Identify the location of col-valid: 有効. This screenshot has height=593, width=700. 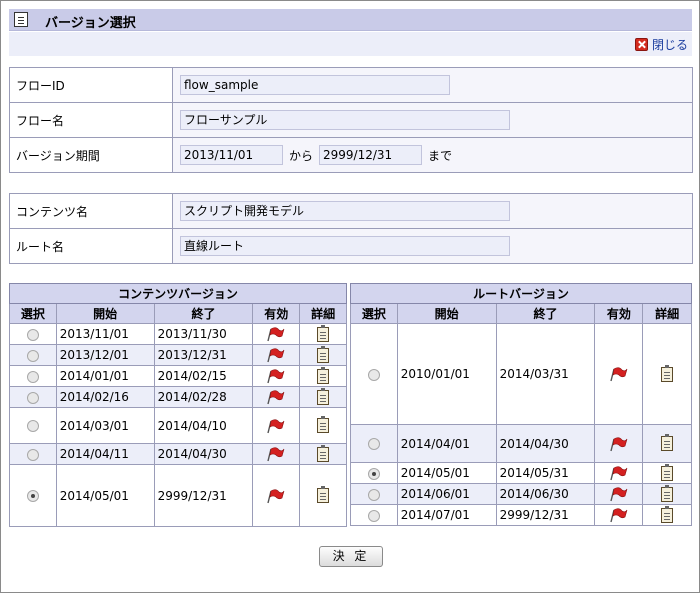
(276, 313).